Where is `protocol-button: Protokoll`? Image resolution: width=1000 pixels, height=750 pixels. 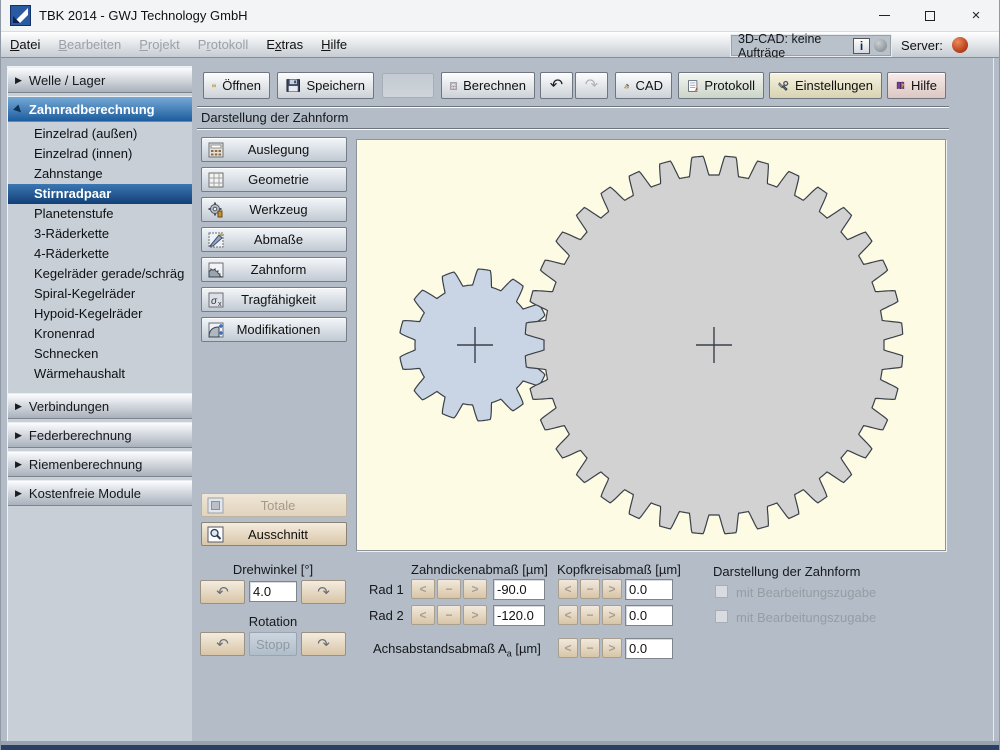
protocol-button: Protokoll is located at coordinates (721, 85).